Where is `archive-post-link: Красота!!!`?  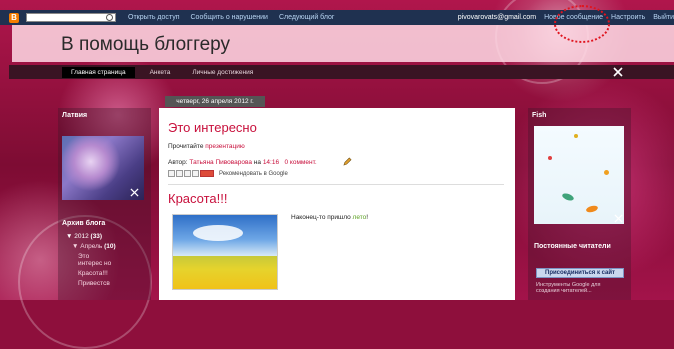 archive-post-link: Красота!!! is located at coordinates (113, 273).